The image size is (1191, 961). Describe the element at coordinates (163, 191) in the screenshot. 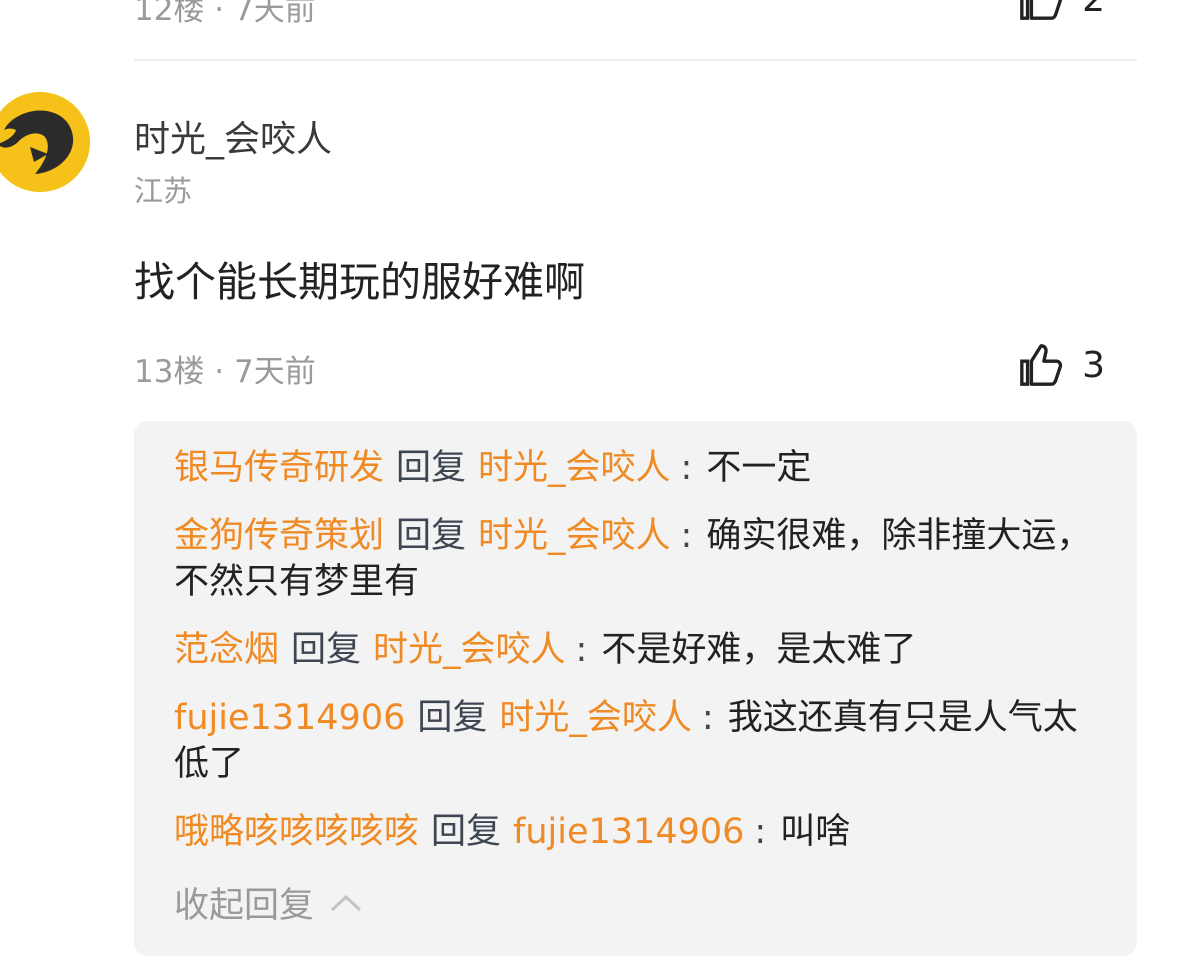

I see `comment-location: 江苏` at that location.